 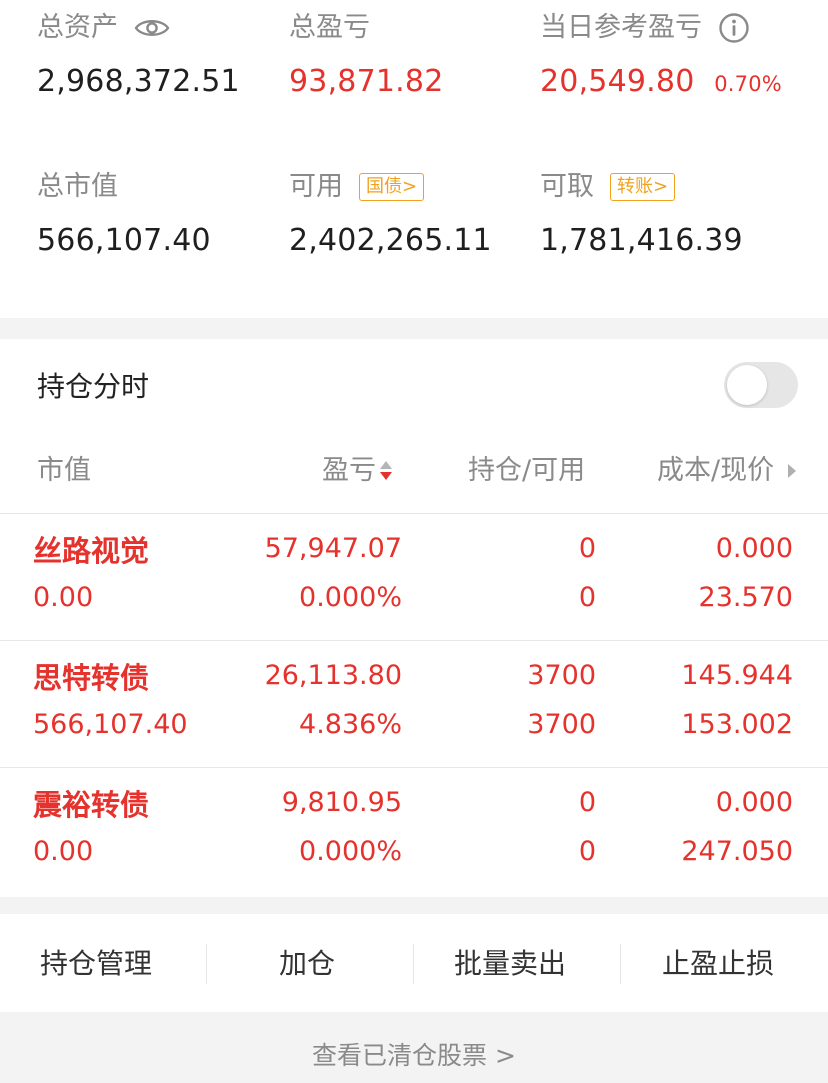 What do you see at coordinates (96, 964) in the screenshot?
I see `manage-holdings-button: 持仓管理` at bounding box center [96, 964].